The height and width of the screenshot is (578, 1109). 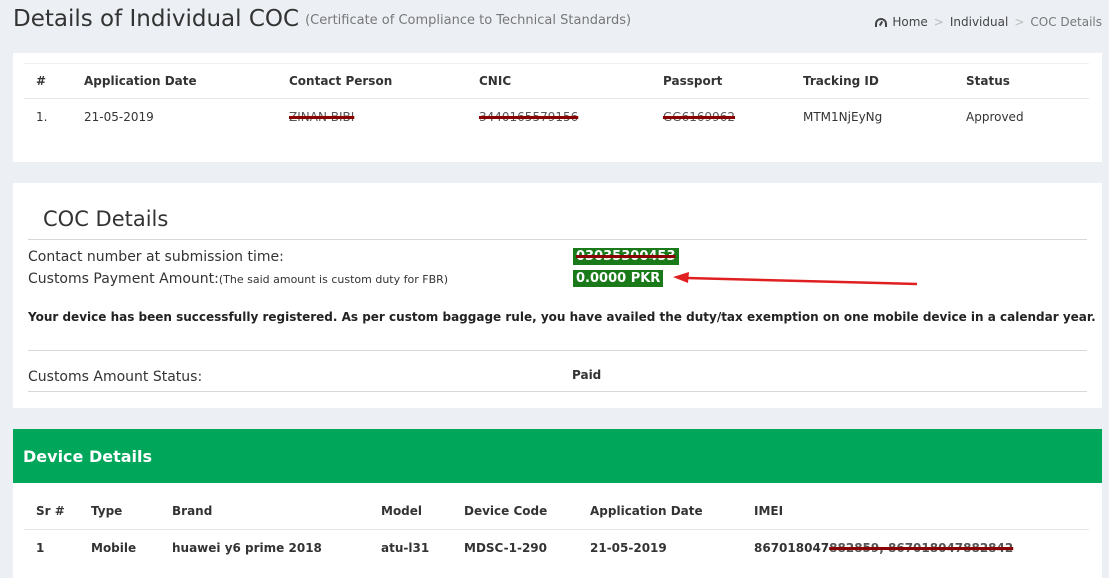 What do you see at coordinates (119, 117) in the screenshot?
I see `application-date: 21-05-2019` at bounding box center [119, 117].